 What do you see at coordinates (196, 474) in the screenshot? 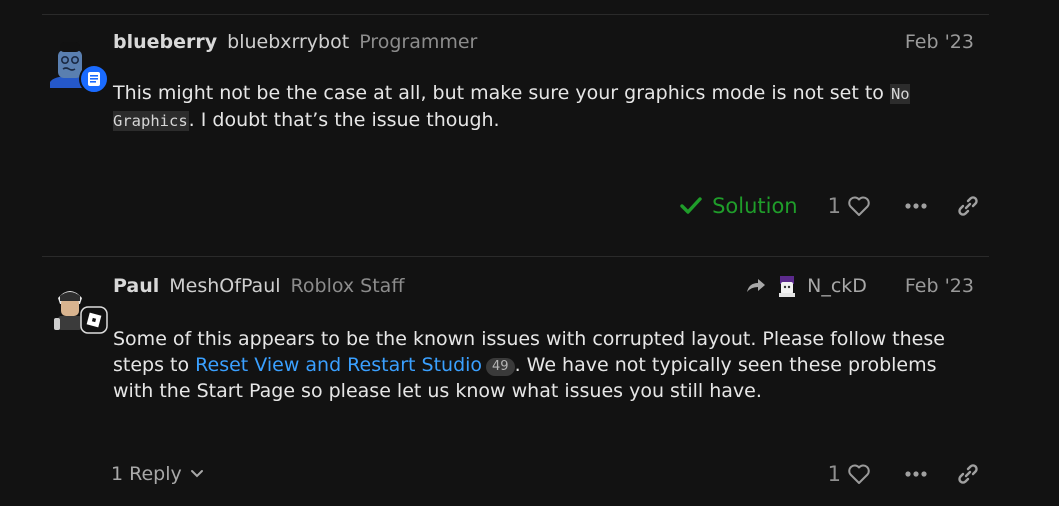
I see `chevron-down-icon` at bounding box center [196, 474].